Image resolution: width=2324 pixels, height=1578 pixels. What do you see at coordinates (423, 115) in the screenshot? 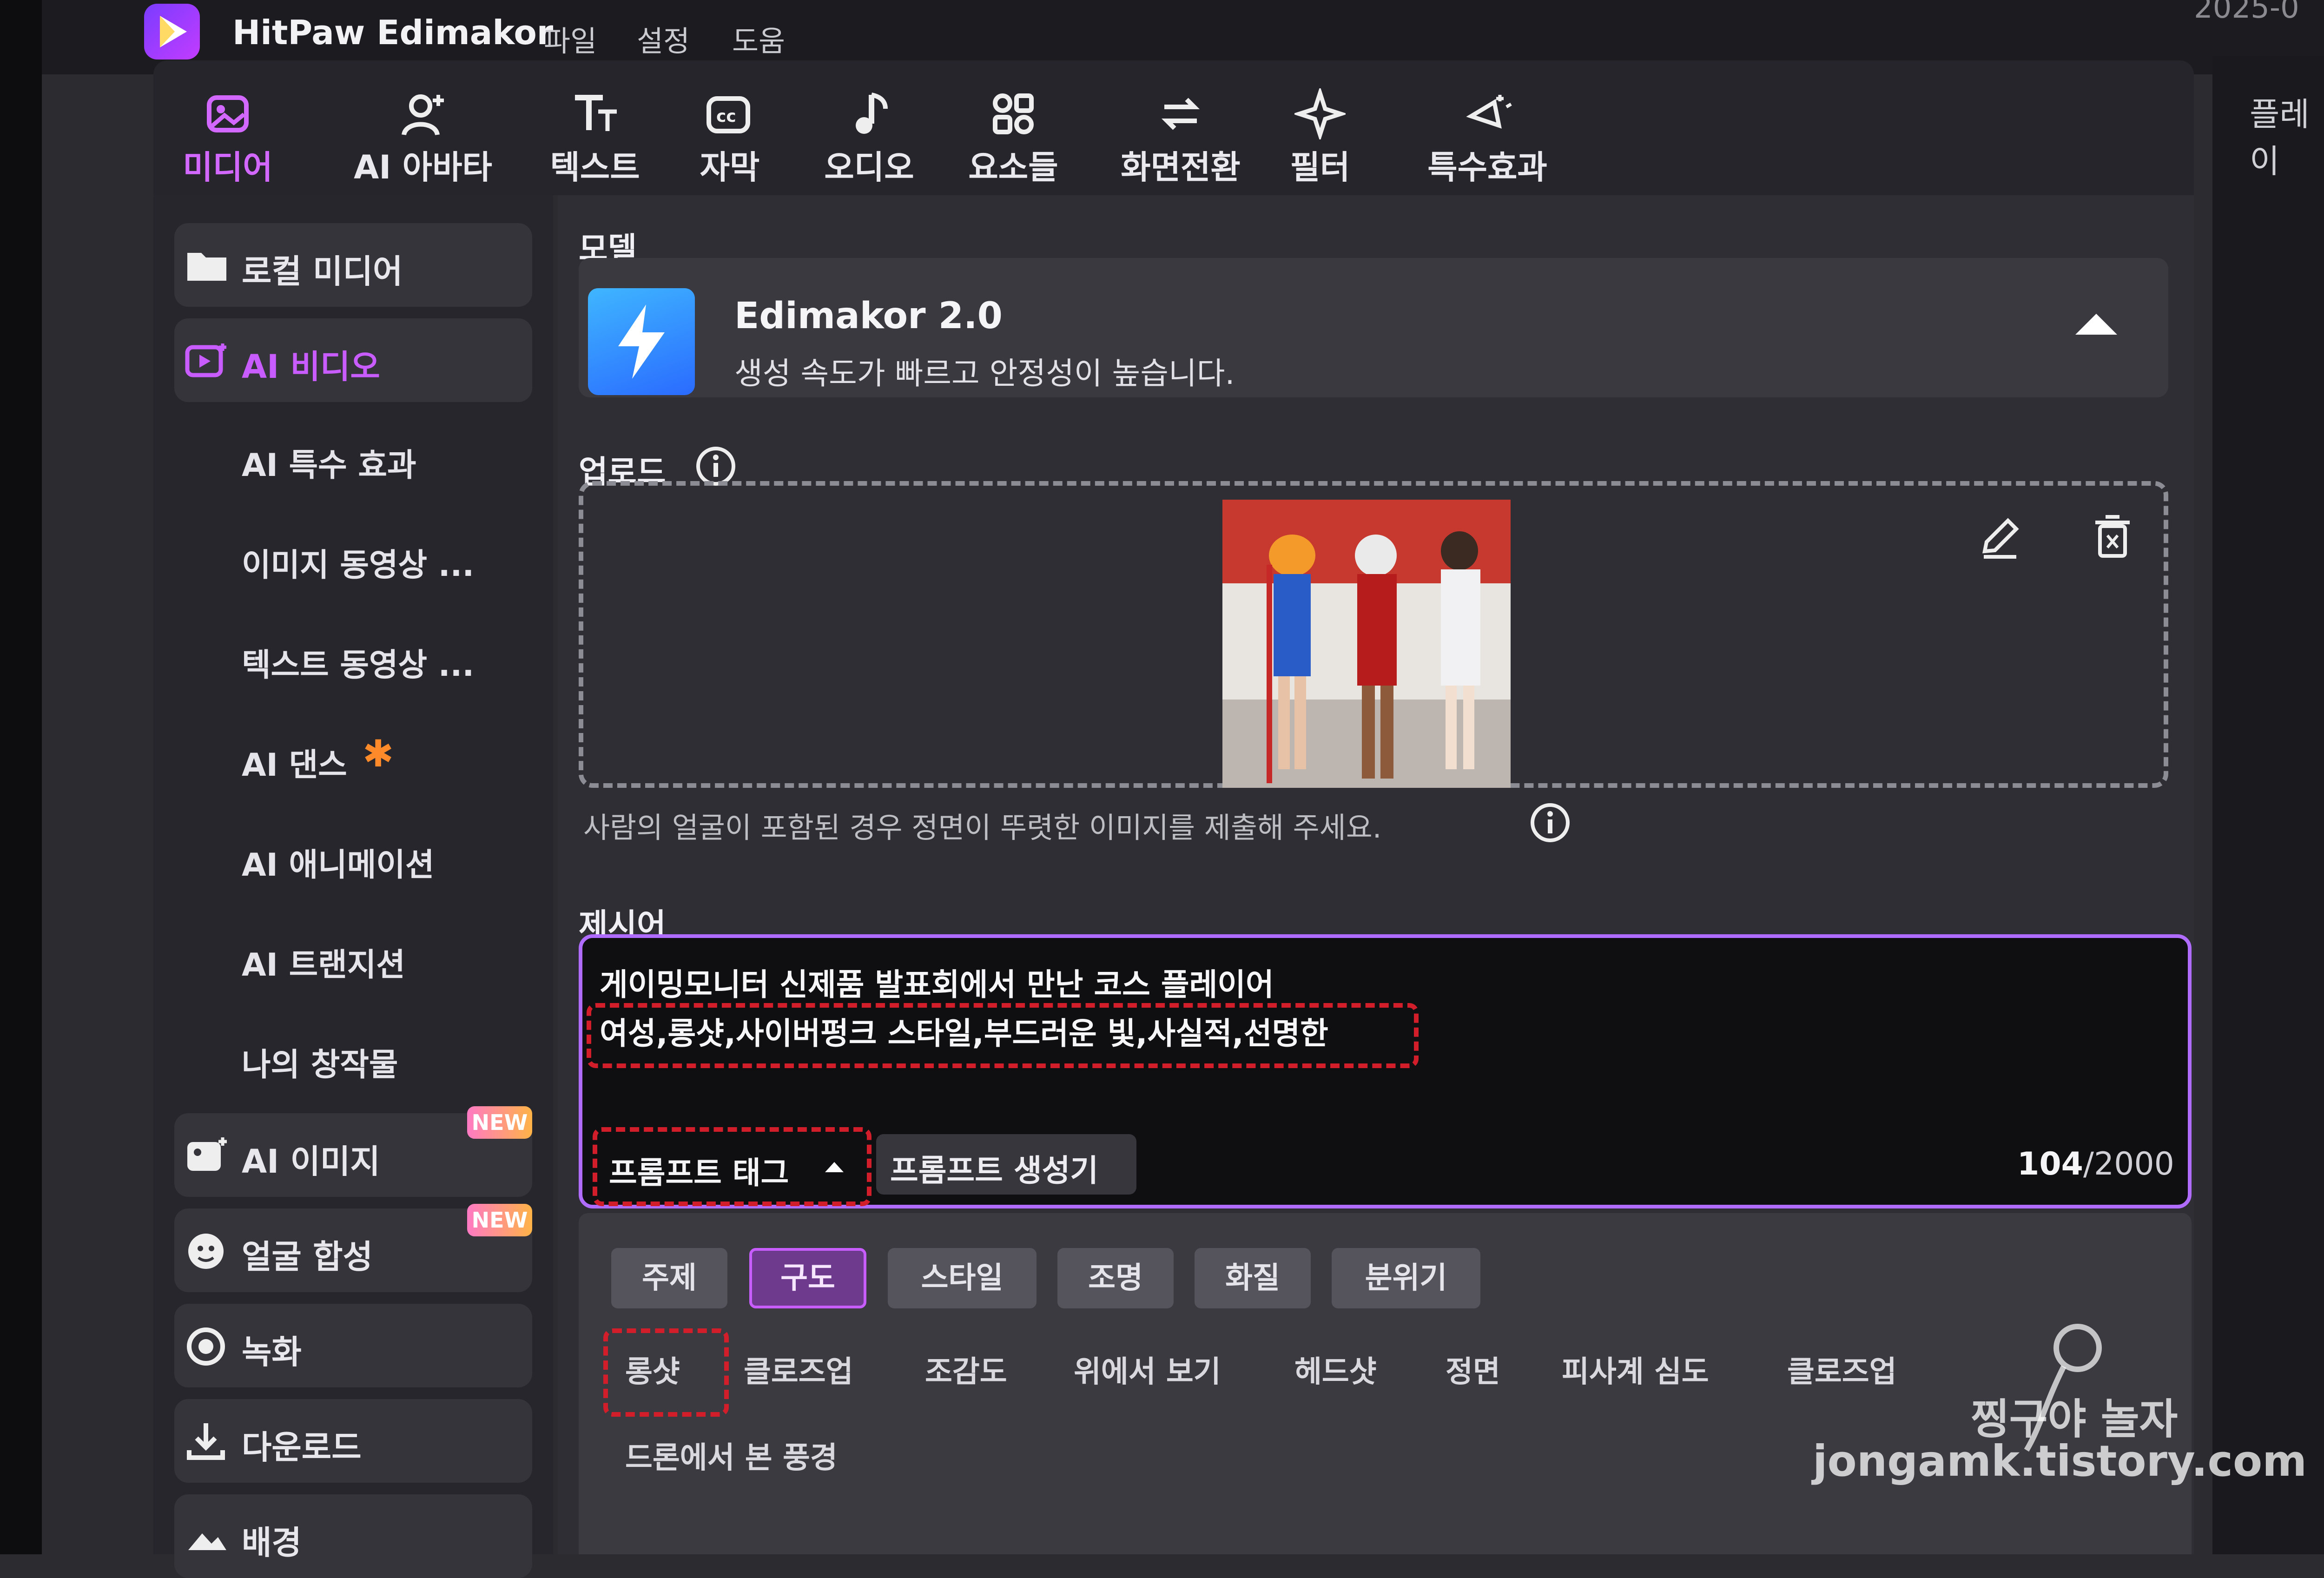
I see `avatar-icon` at bounding box center [423, 115].